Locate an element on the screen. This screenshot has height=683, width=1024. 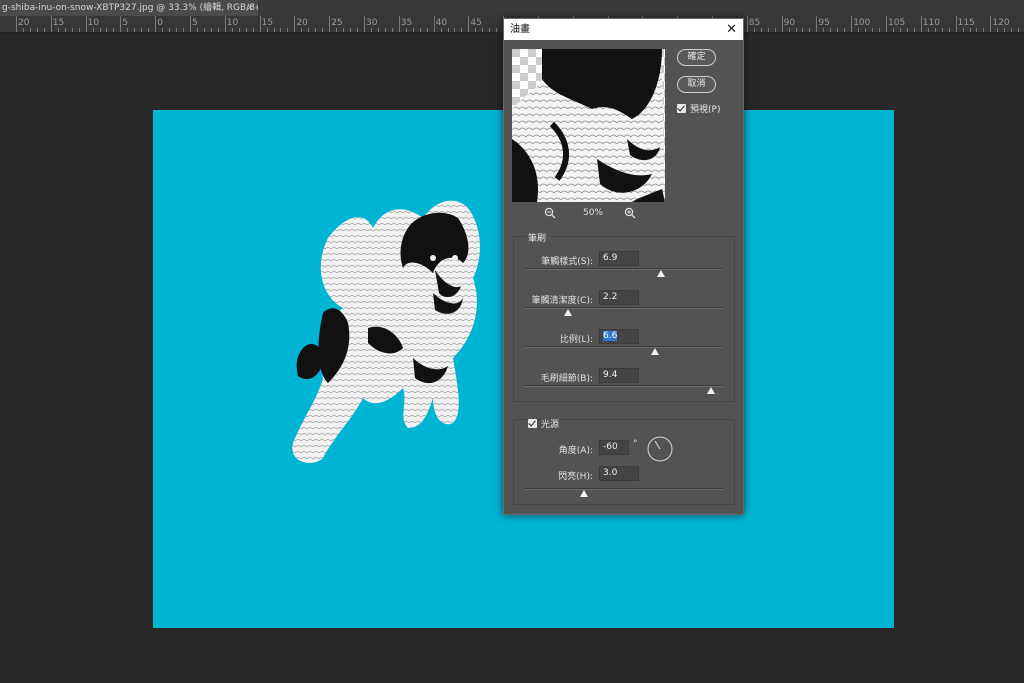
shine-input: 3.0 is located at coordinates (619, 473).